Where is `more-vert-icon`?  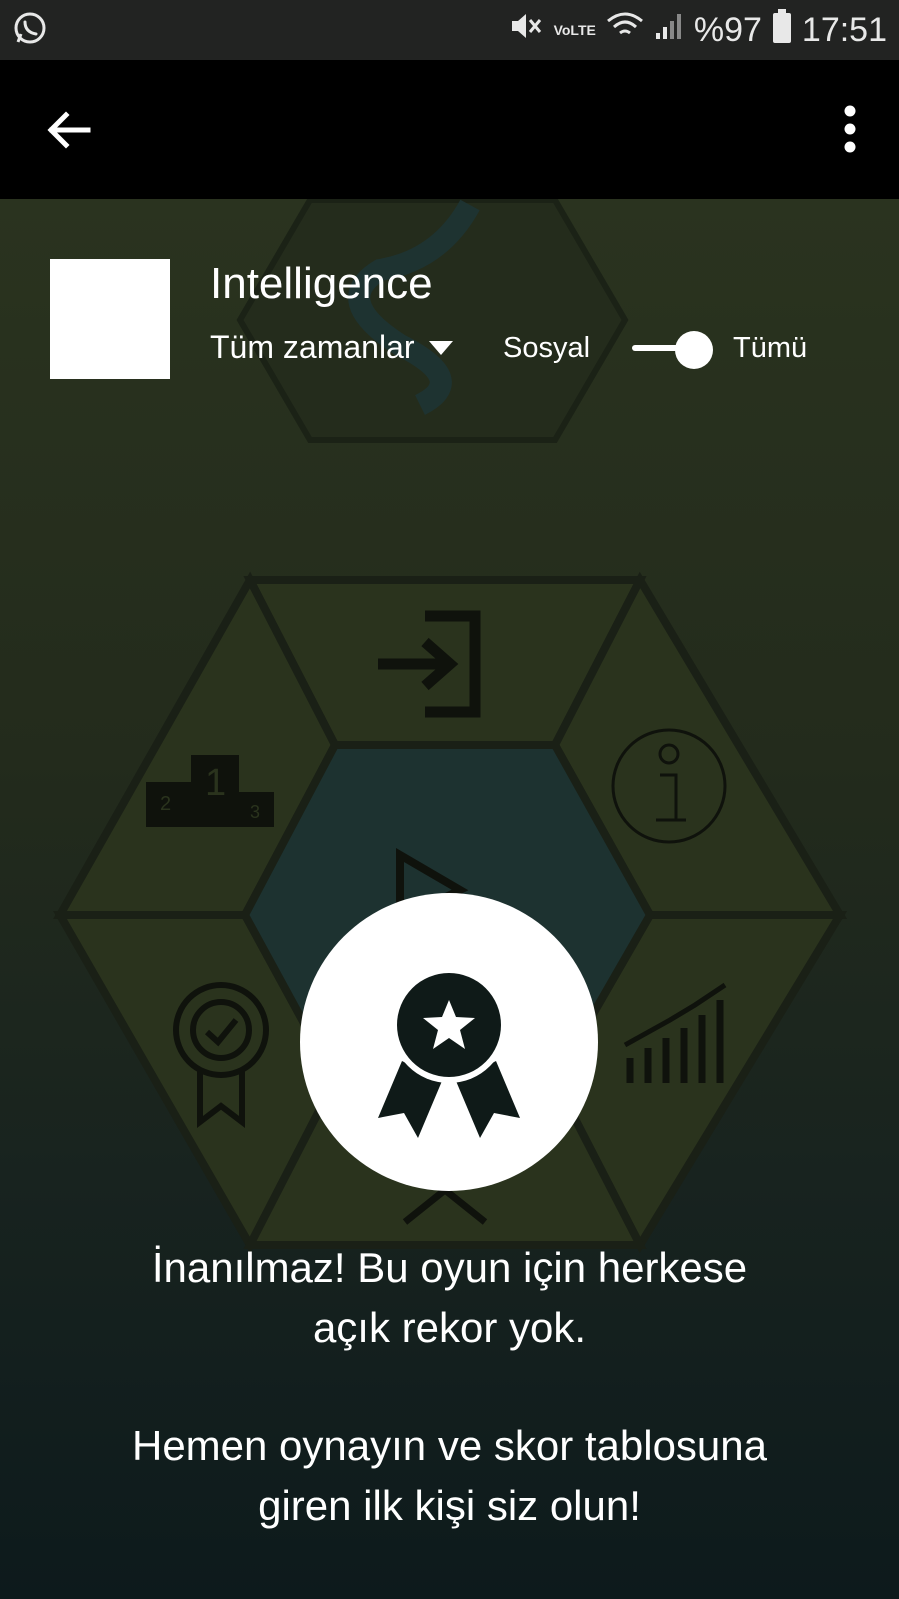
more-vert-icon is located at coordinates (850, 129).